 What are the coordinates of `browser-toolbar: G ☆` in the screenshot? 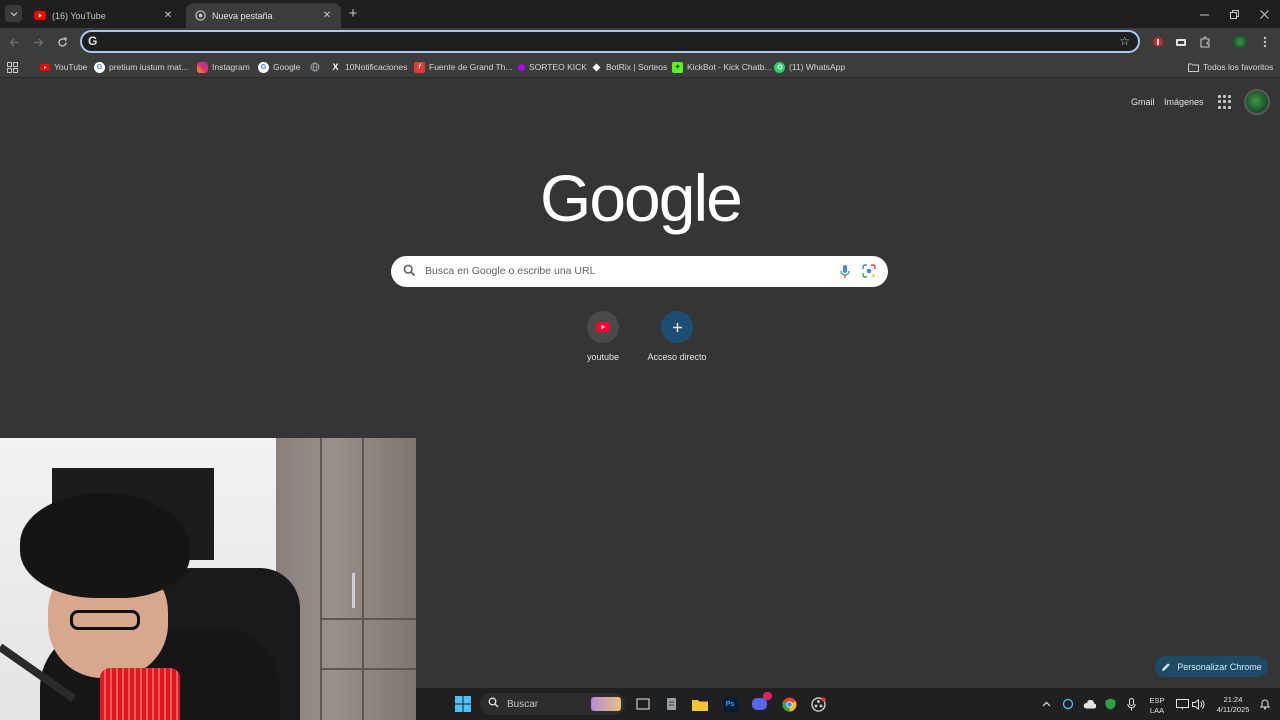 It's located at (640, 42).